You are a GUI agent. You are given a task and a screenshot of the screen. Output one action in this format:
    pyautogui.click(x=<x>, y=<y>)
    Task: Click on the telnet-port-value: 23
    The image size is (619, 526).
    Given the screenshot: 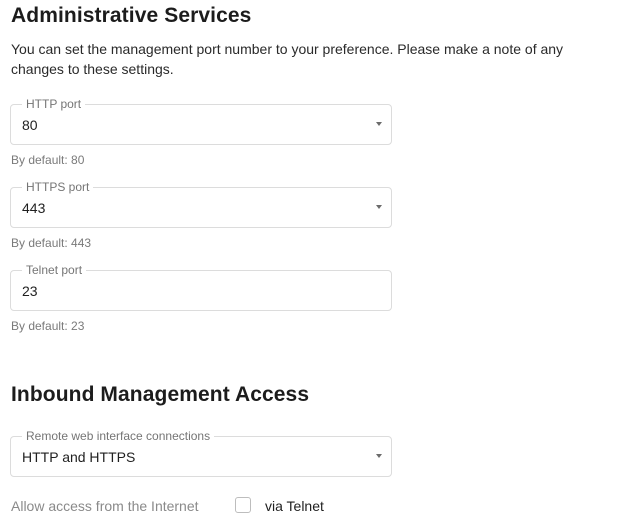 What is the action you would take?
    pyautogui.click(x=30, y=291)
    